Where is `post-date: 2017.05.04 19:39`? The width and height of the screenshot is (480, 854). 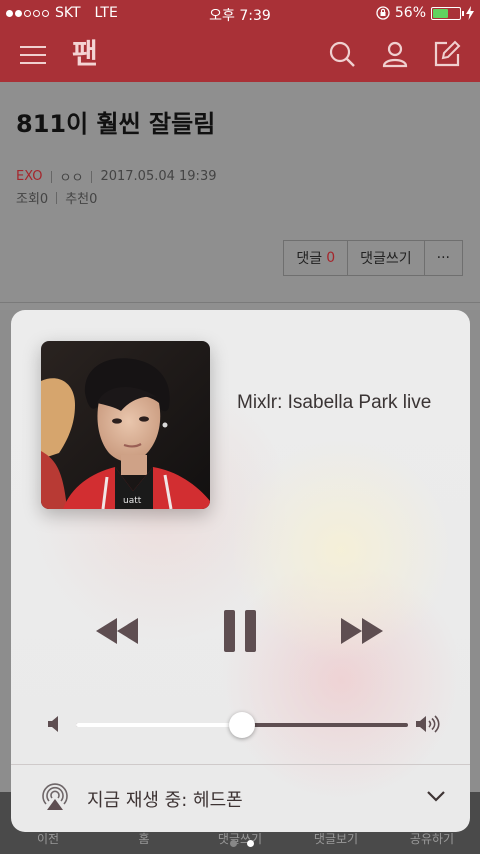
post-date: 2017.05.04 19:39 is located at coordinates (158, 176).